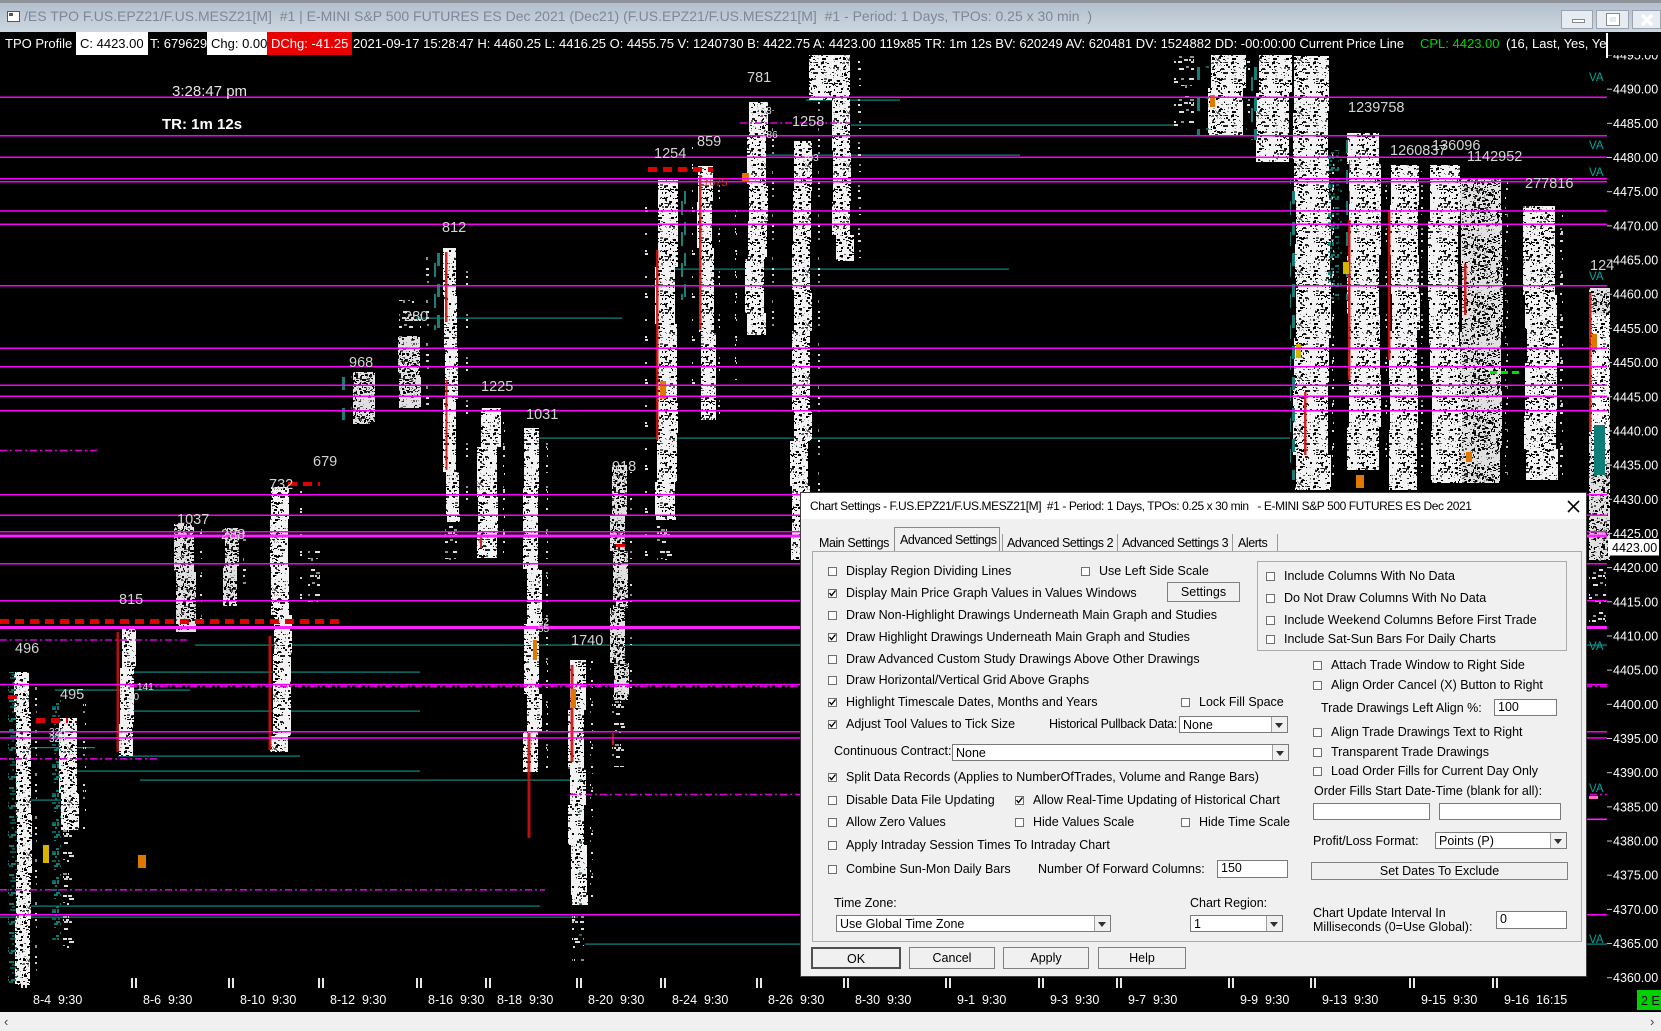 Image resolution: width=1661 pixels, height=1031 pixels. What do you see at coordinates (624, 467) in the screenshot?
I see `svg-text: 918` at bounding box center [624, 467].